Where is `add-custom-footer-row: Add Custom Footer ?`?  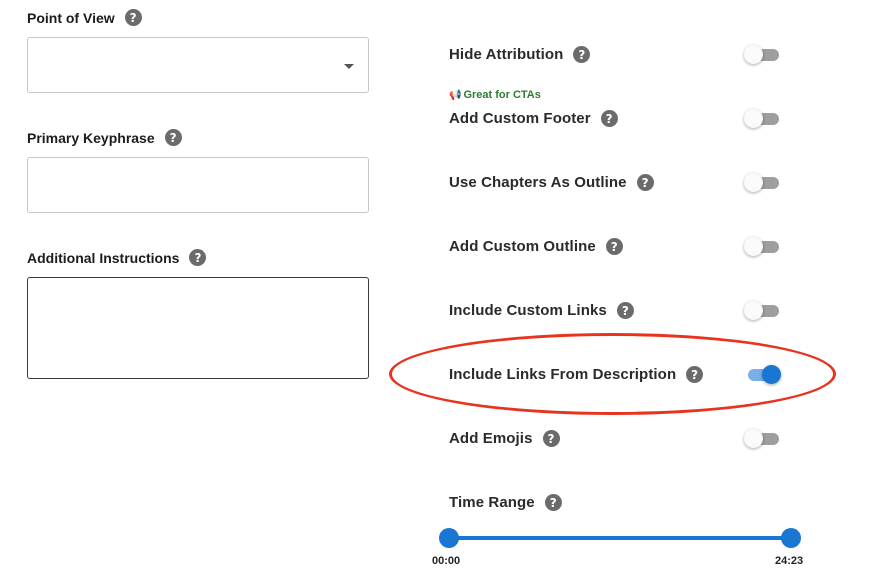
add-custom-footer-row: Add Custom Footer ? is located at coordinates (533, 118).